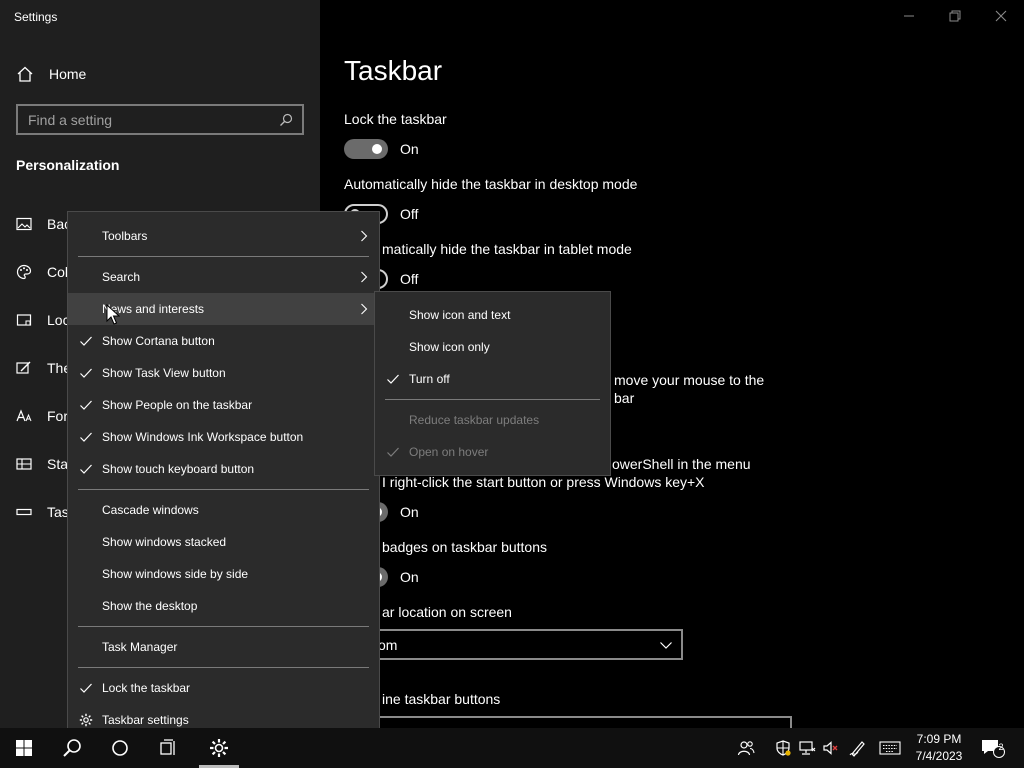 Image resolution: width=1024 pixels, height=768 pixels. Describe the element at coordinates (223, 341) in the screenshot. I see `menu-item-show-cortana: Show Cortana button` at that location.